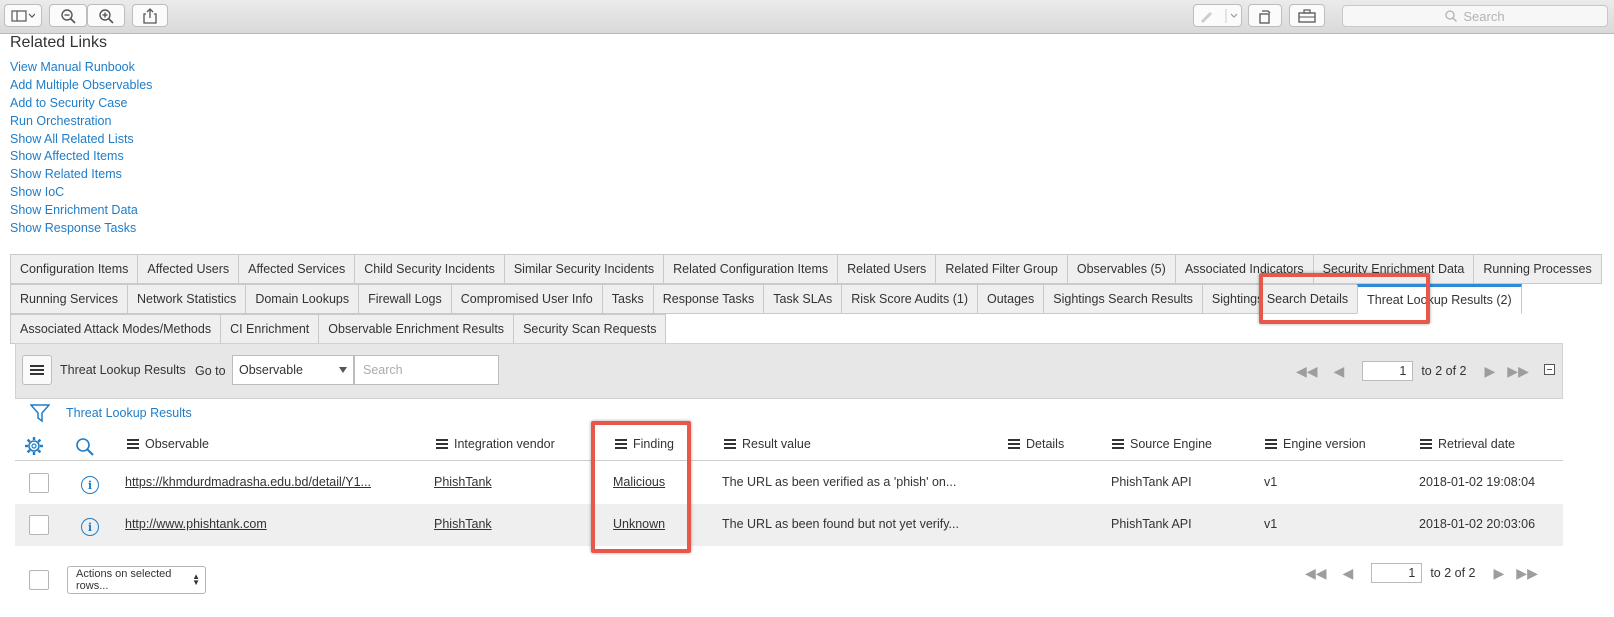 Image resolution: width=1614 pixels, height=617 pixels. What do you see at coordinates (85, 447) in the screenshot?
I see `search-column-icon` at bounding box center [85, 447].